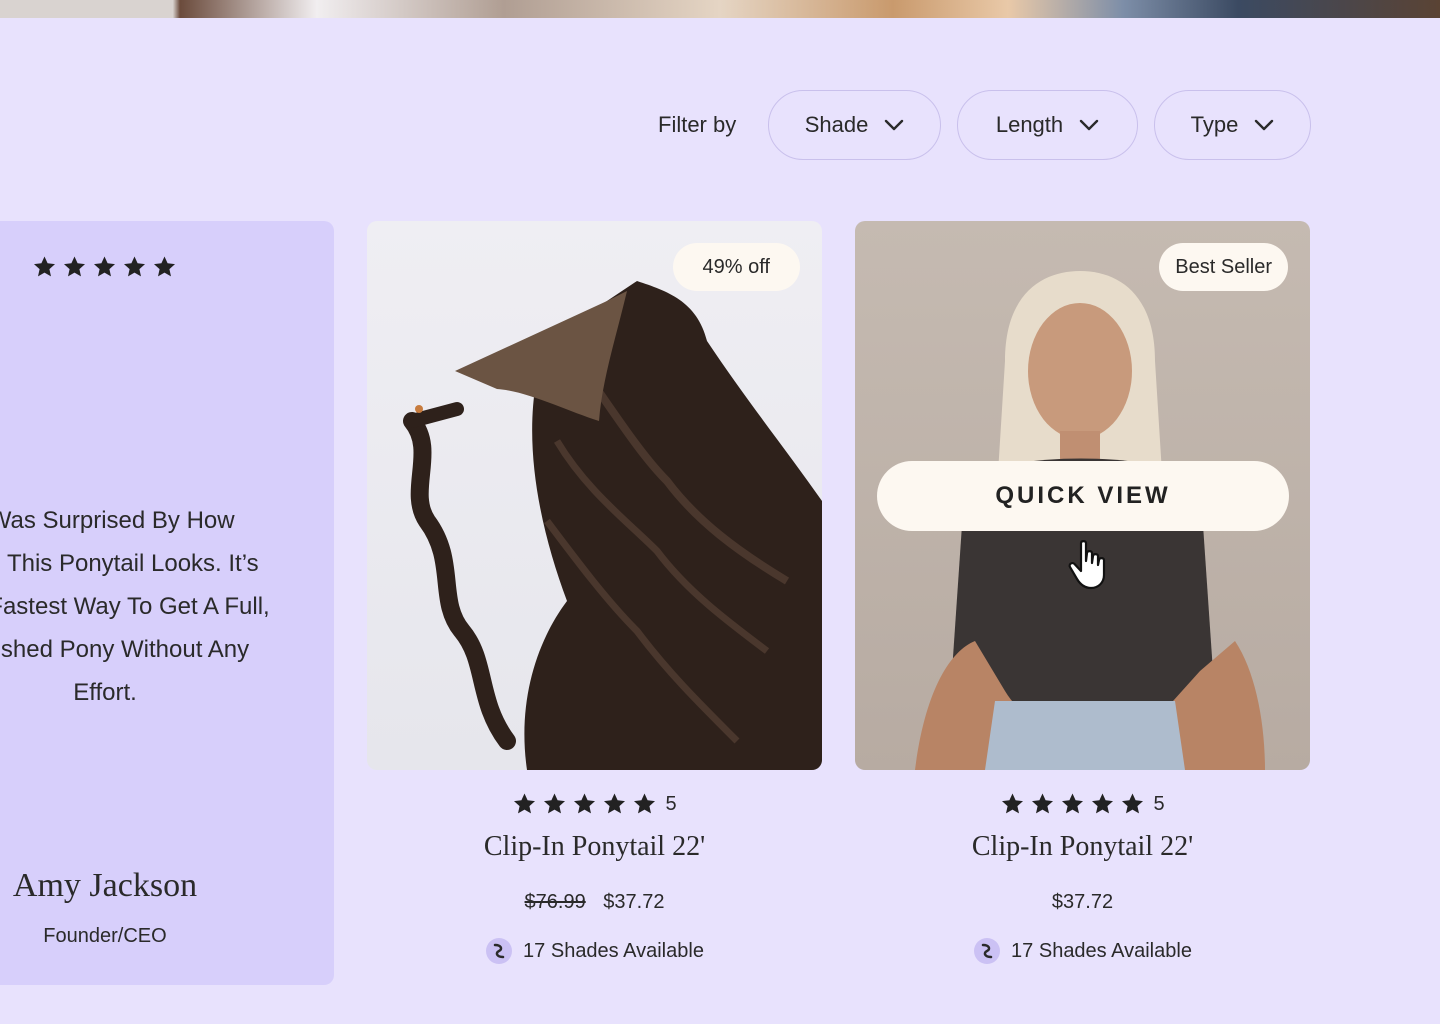 The image size is (1440, 1024). I want to click on hand-pointer-cursor-icon, so click(1087, 565).